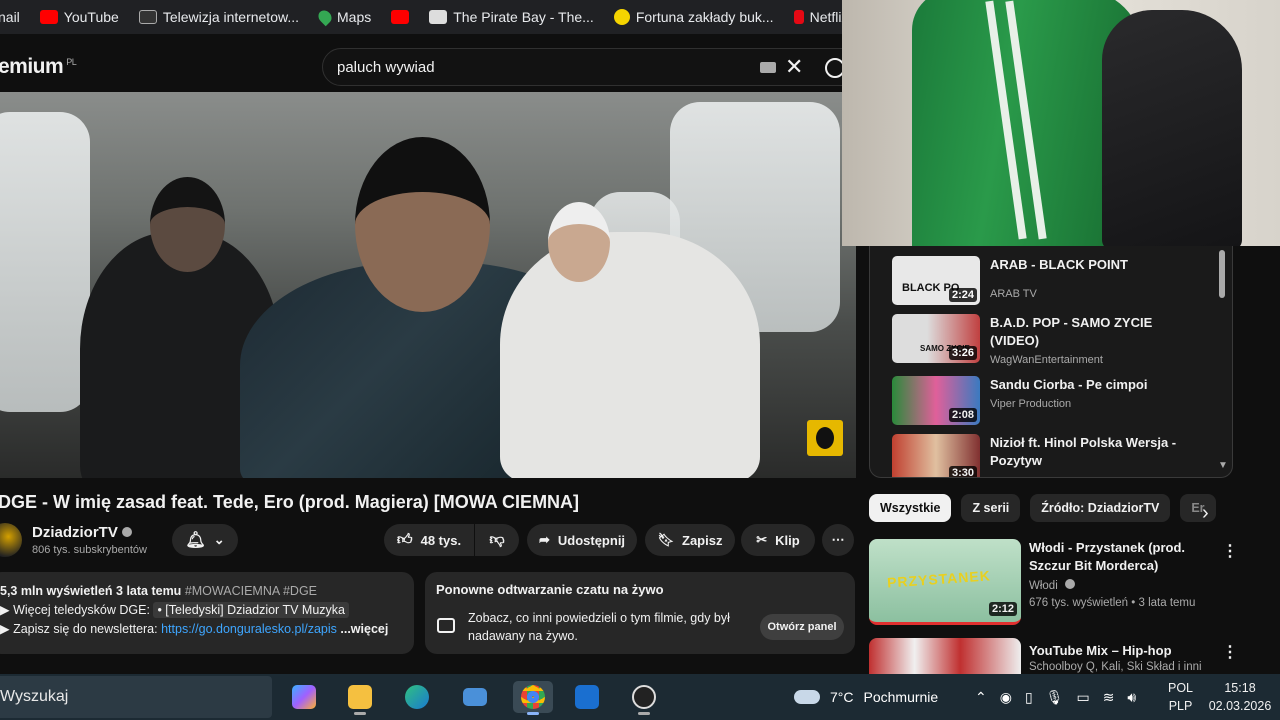  Describe the element at coordinates (48, 17) in the screenshot. I see `youtube-icon` at that location.